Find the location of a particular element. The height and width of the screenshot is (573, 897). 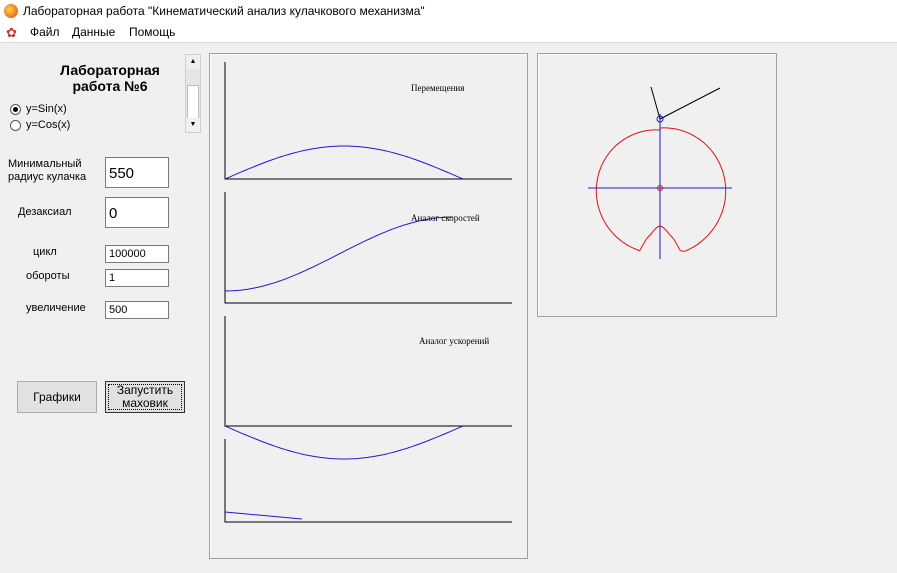

menu-divider is located at coordinates (448, 42).